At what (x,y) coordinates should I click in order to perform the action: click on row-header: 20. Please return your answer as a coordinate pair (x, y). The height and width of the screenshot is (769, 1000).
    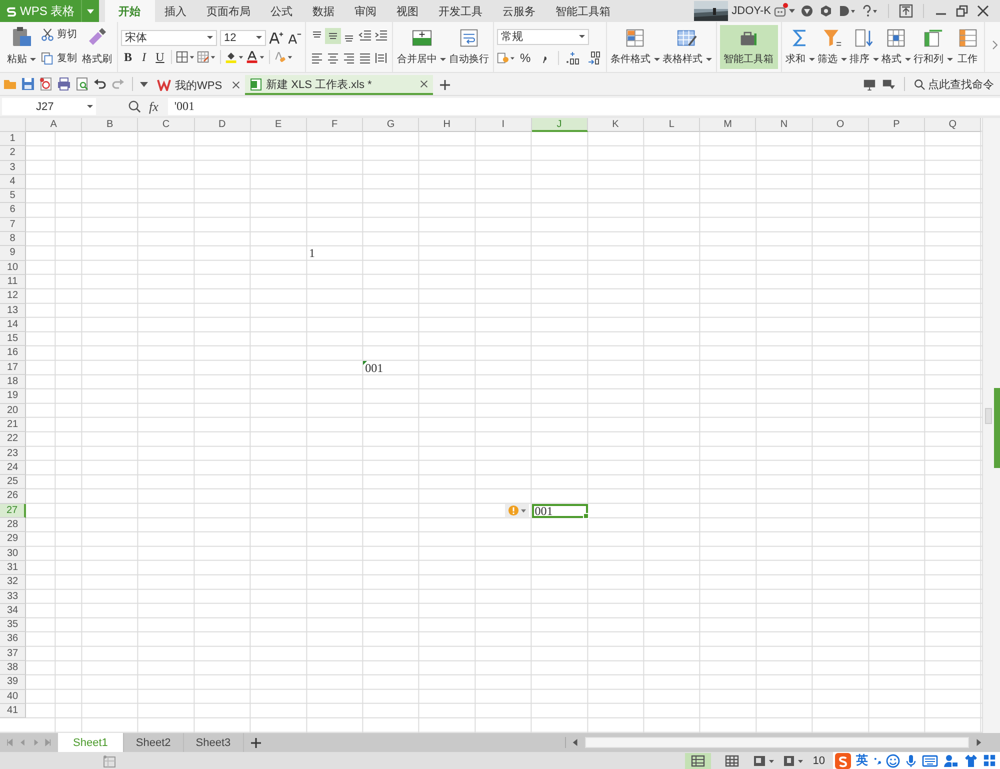
    Looking at the image, I should click on (13, 411).